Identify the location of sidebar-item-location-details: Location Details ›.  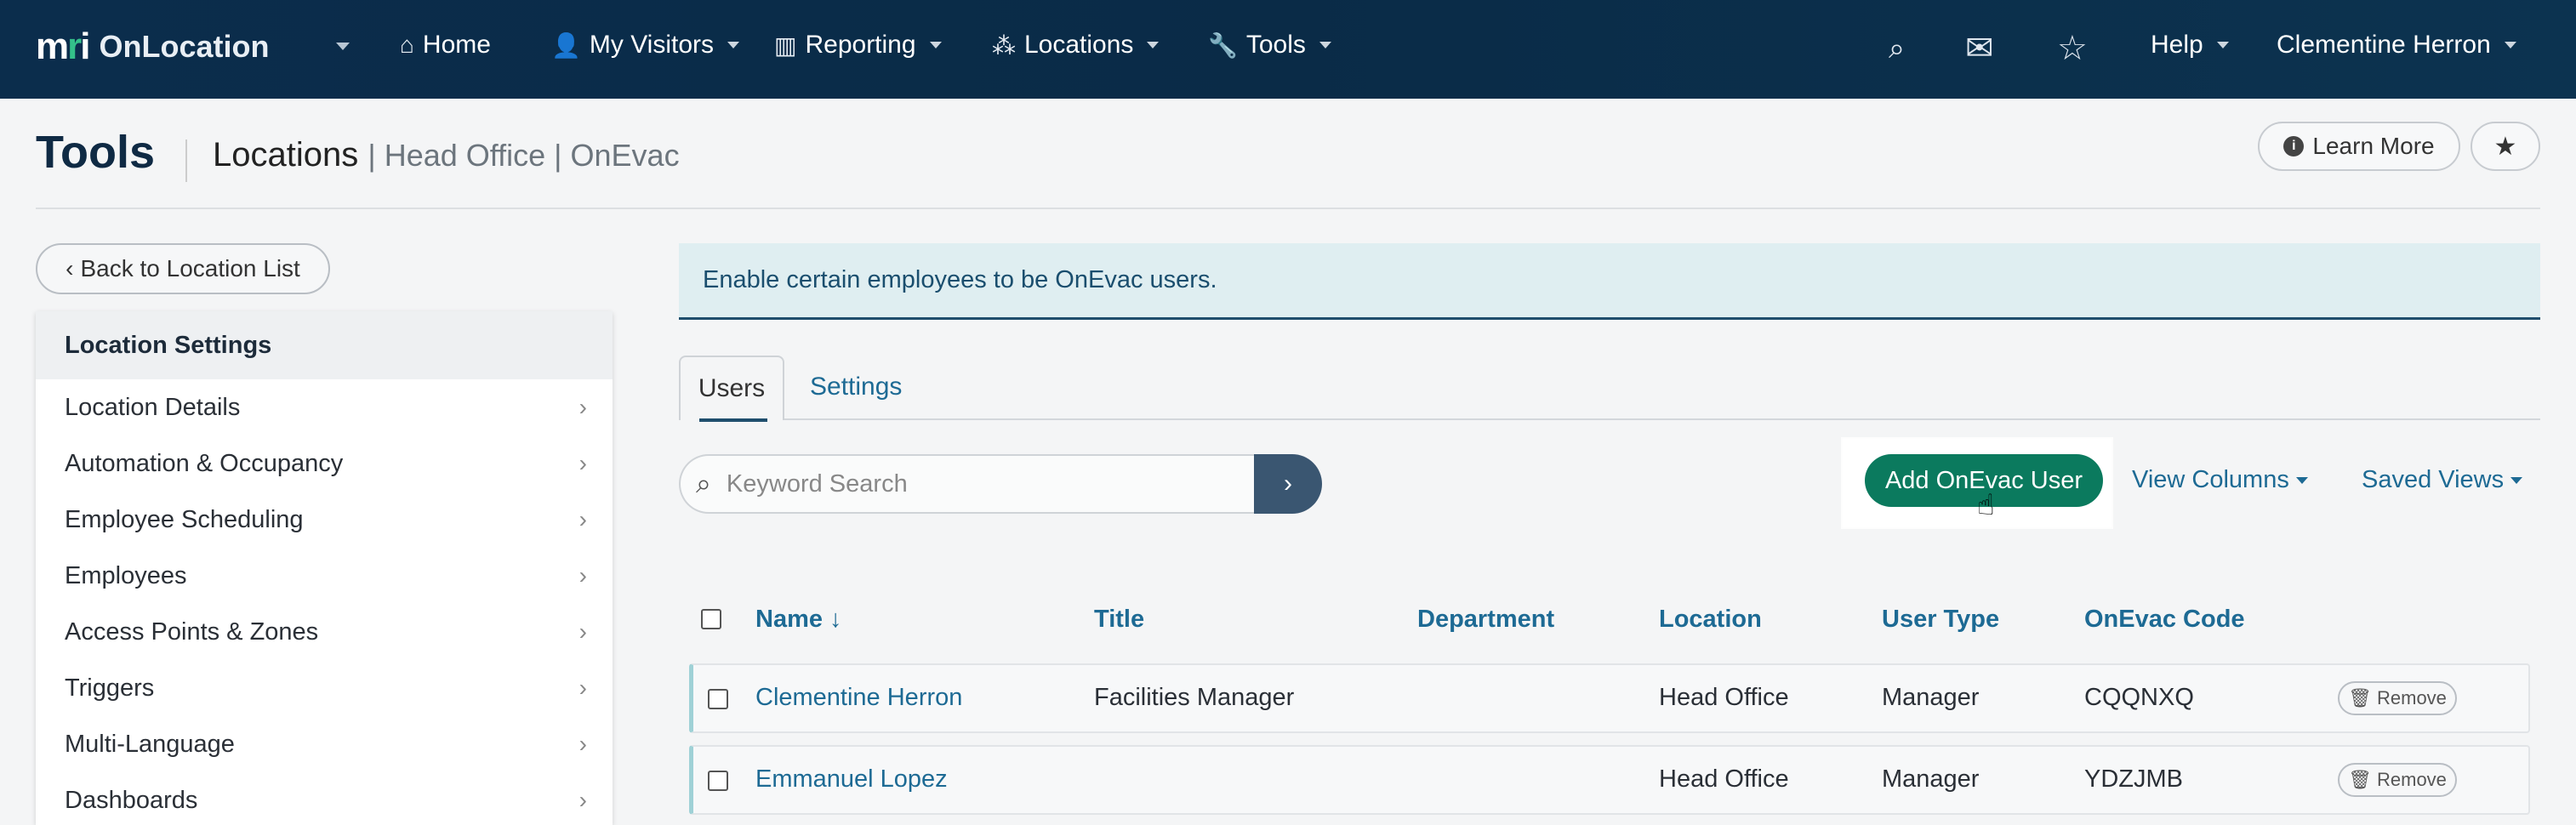
(325, 407).